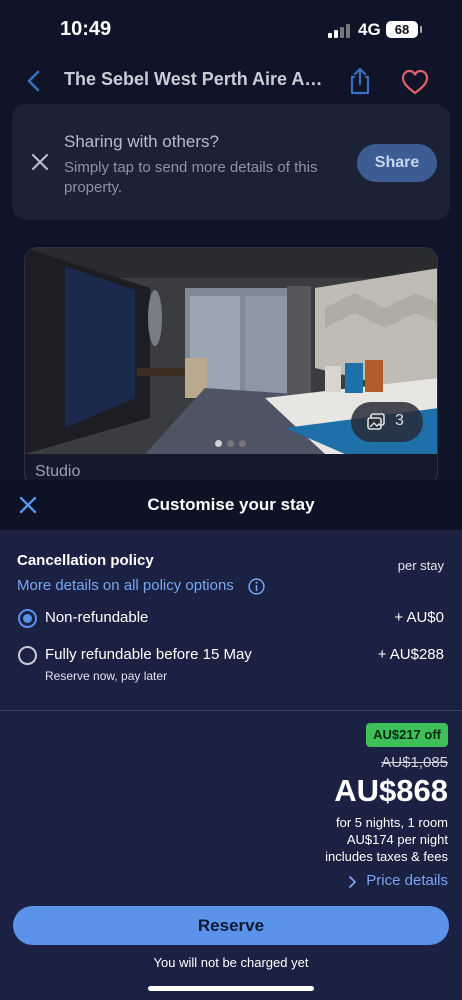 This screenshot has width=462, height=1000. Describe the element at coordinates (27, 618) in the screenshot. I see `radio-selected` at that location.